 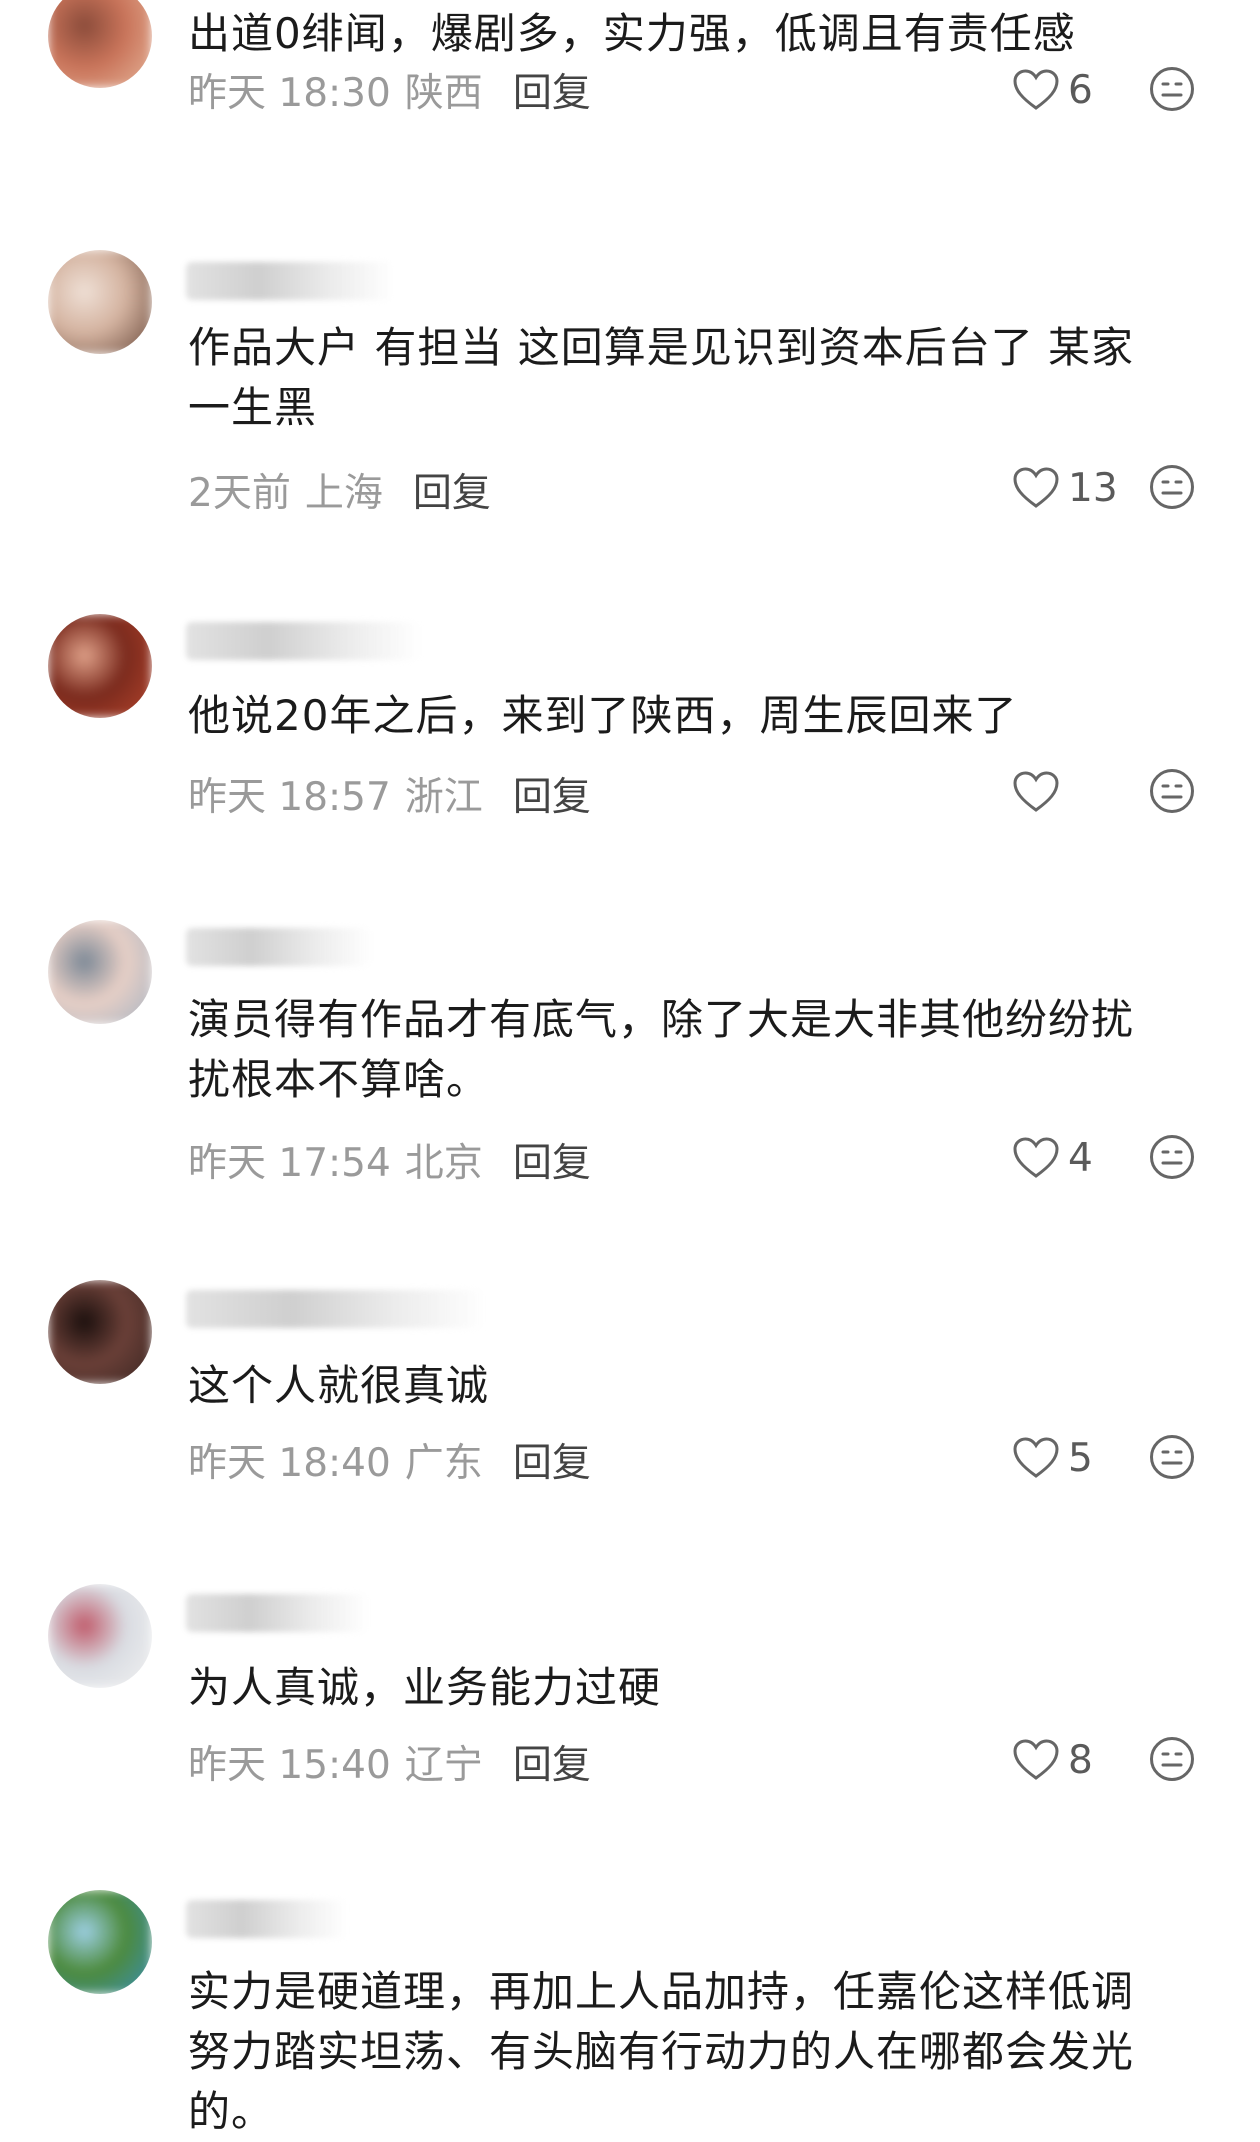 I want to click on like-count: 4, so click(x=1080, y=1158).